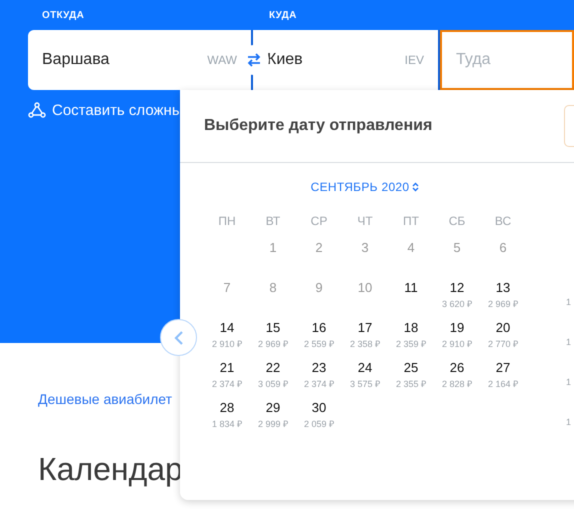 Image resolution: width=574 pixels, height=516 pixels. Describe the element at coordinates (411, 367) in the screenshot. I see `calendar-day: 25` at that location.